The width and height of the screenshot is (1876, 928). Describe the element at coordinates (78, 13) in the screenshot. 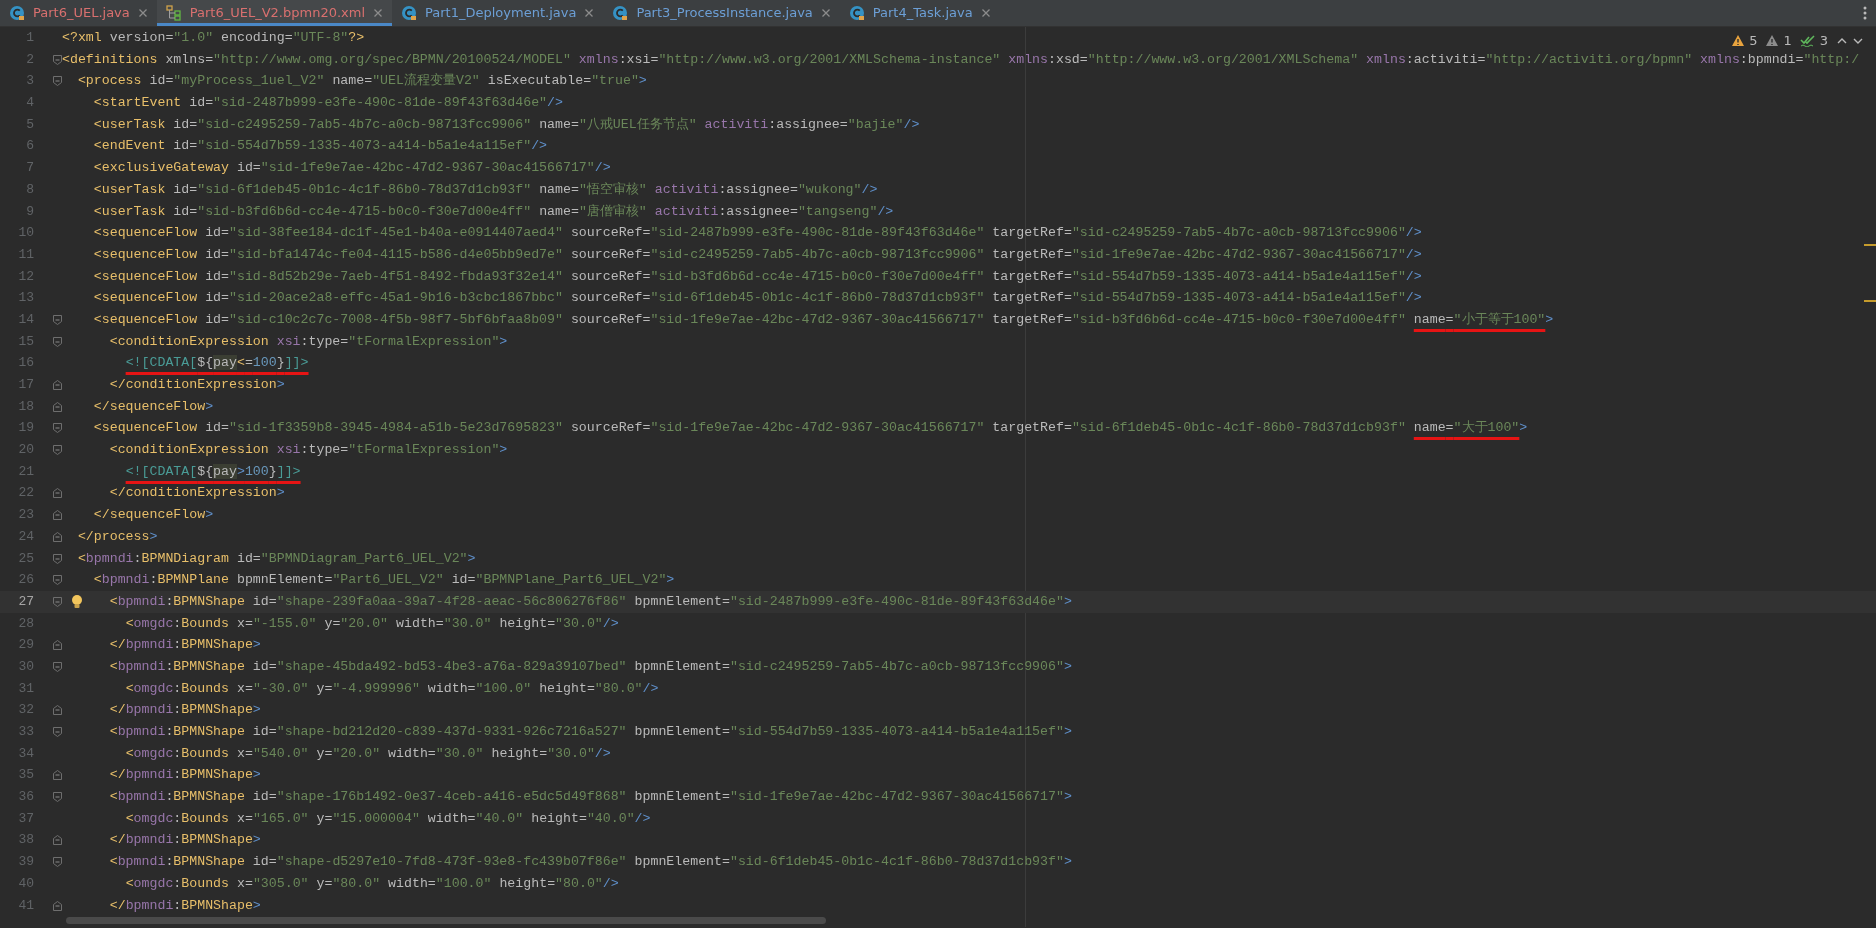

I see `file-tab: Part6_UEL.java` at that location.